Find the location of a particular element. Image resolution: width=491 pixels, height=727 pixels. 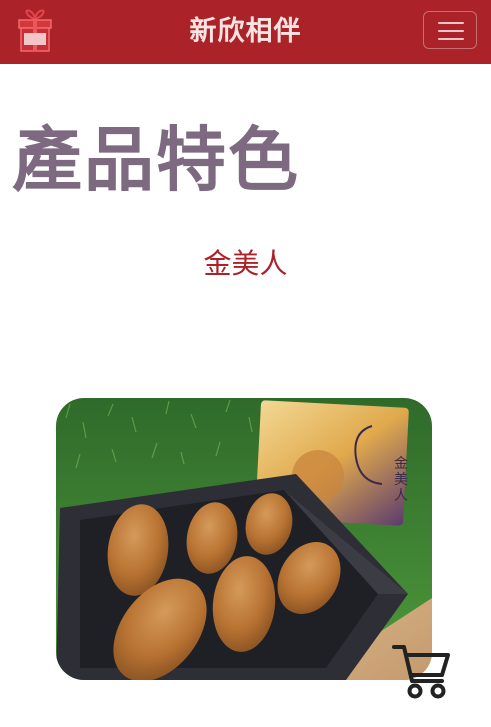

box-label: 金美人 is located at coordinates (401, 480).